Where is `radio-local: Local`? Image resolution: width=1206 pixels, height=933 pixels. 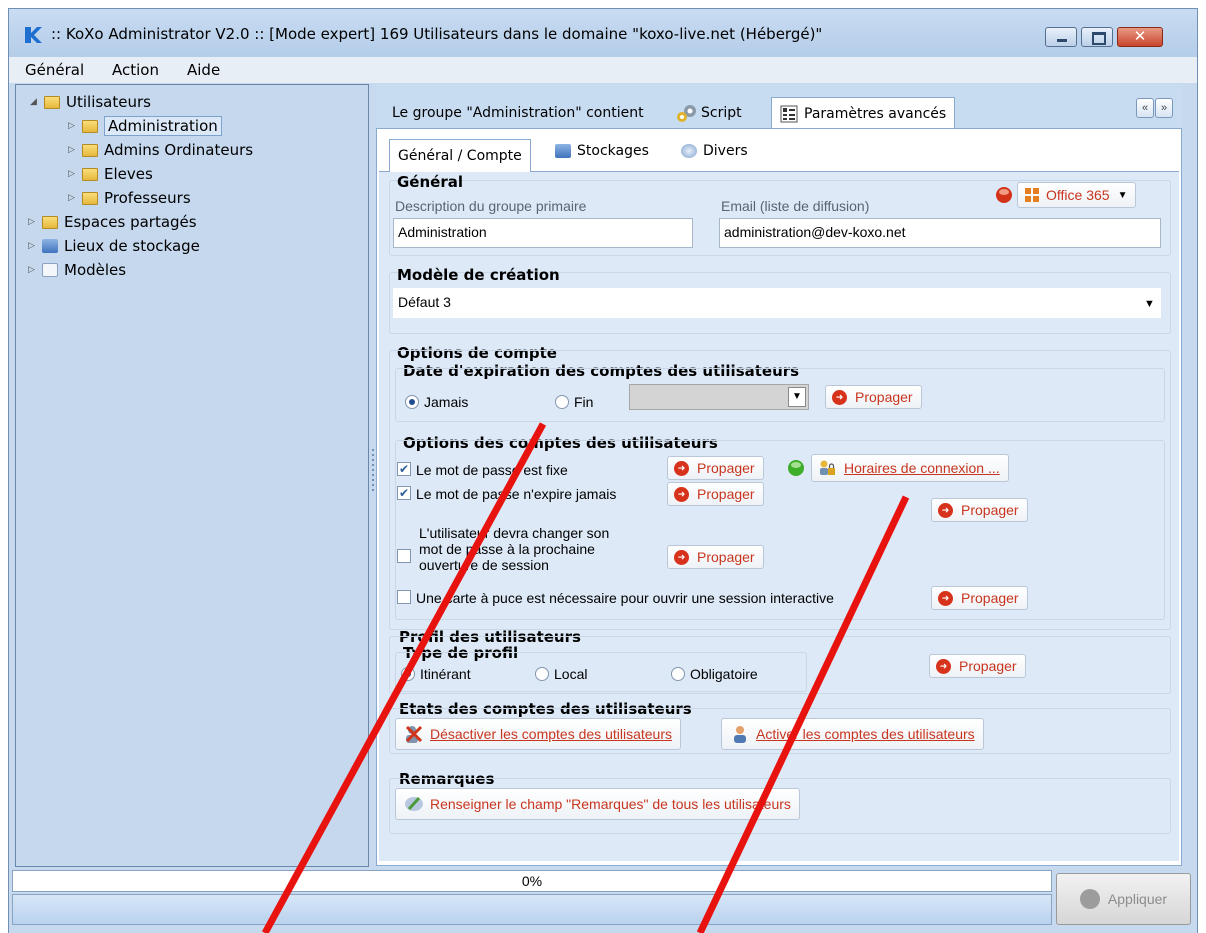 radio-local: Local is located at coordinates (561, 674).